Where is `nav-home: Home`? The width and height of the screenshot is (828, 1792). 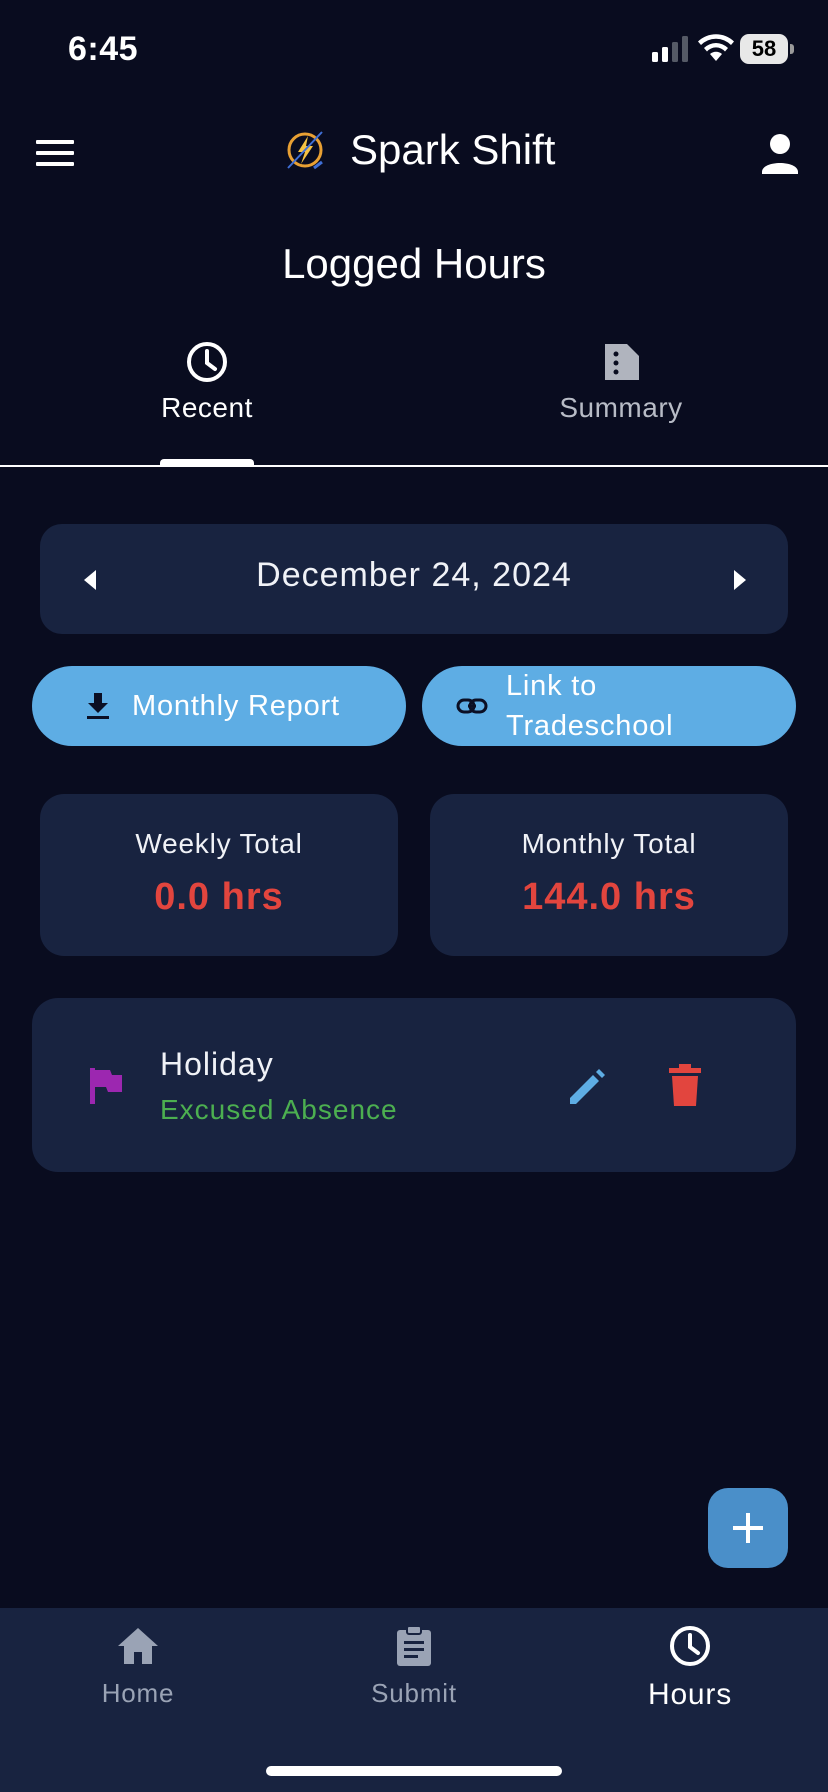 nav-home: Home is located at coordinates (138, 1666).